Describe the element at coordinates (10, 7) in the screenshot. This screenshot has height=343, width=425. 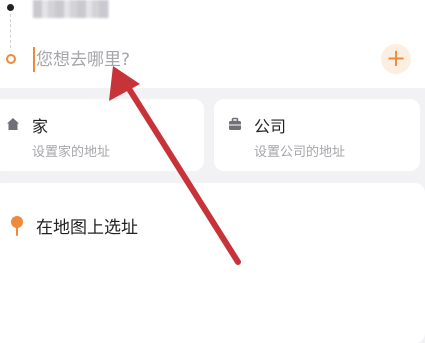
I see `start-point-icon` at that location.